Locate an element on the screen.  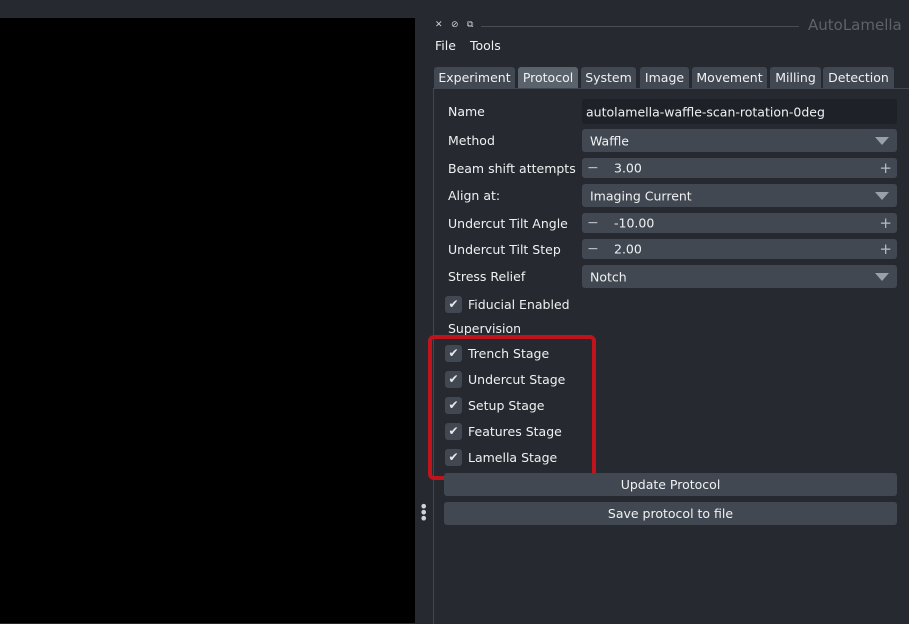
undercut-tilt-angle-spinbox: − -10.00 + is located at coordinates (739, 223).